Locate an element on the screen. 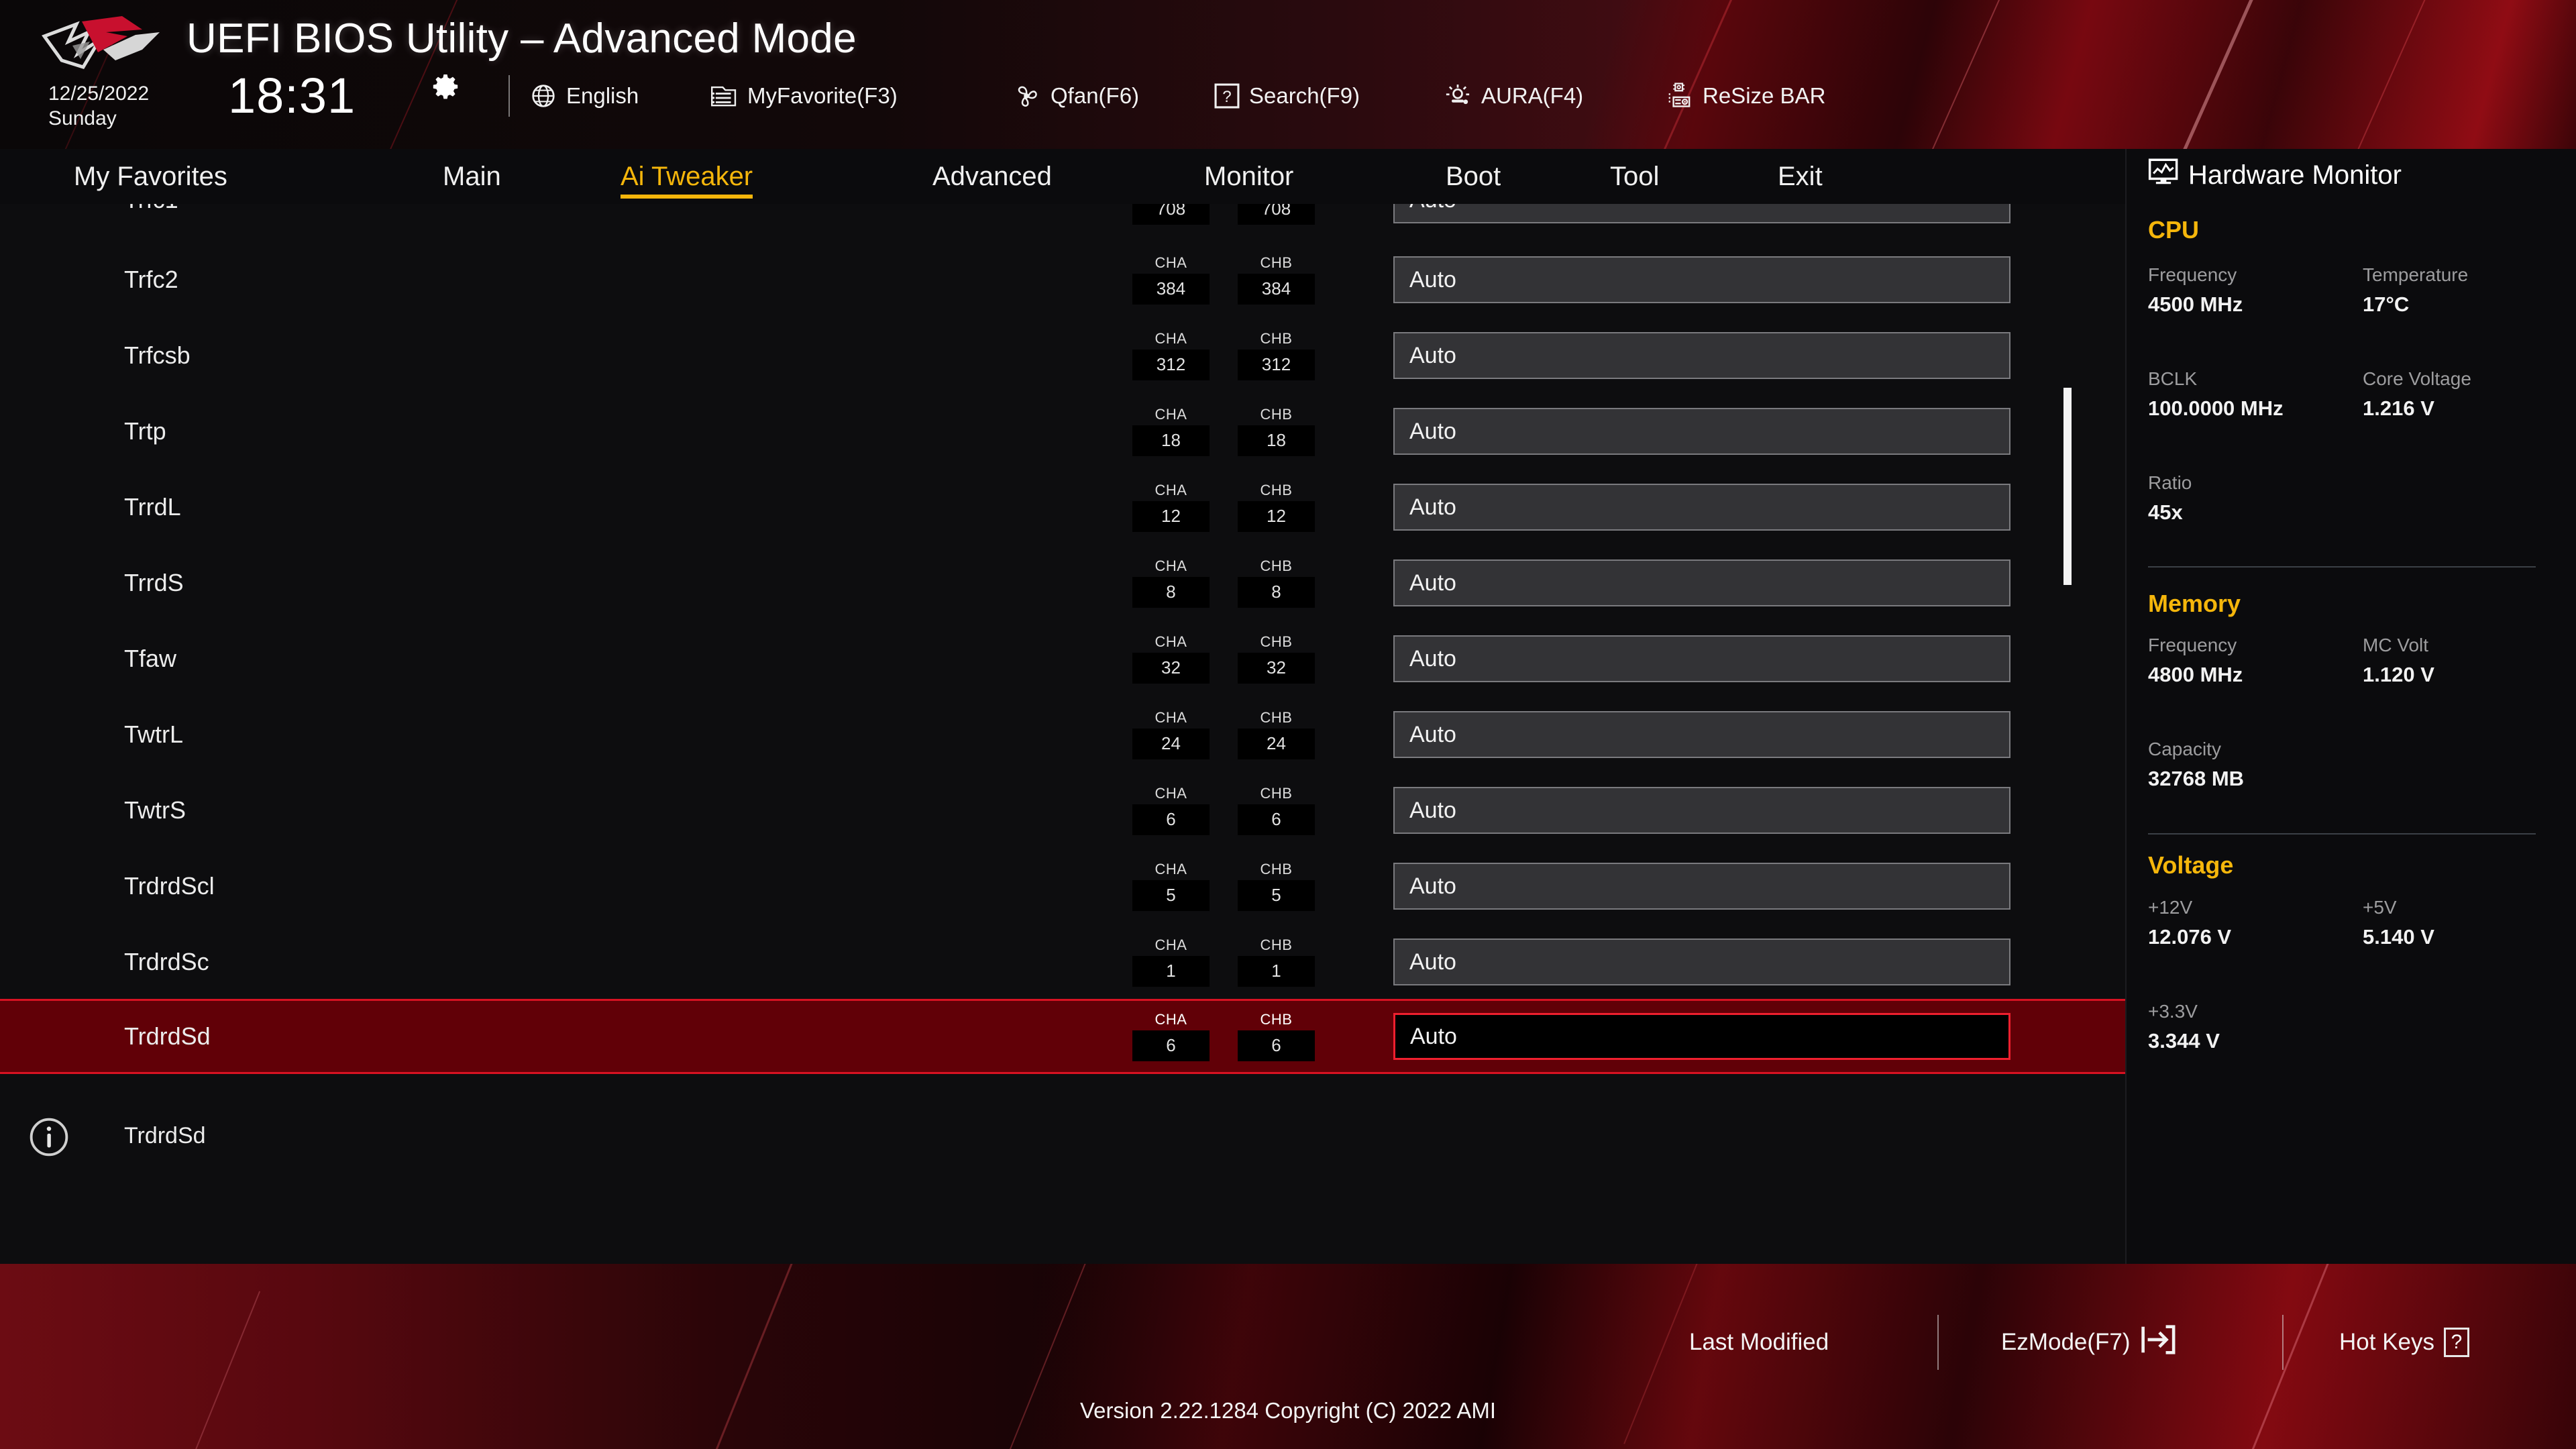 The image size is (2576, 1449). tab-label: Ai Tweaker is located at coordinates (687, 176).